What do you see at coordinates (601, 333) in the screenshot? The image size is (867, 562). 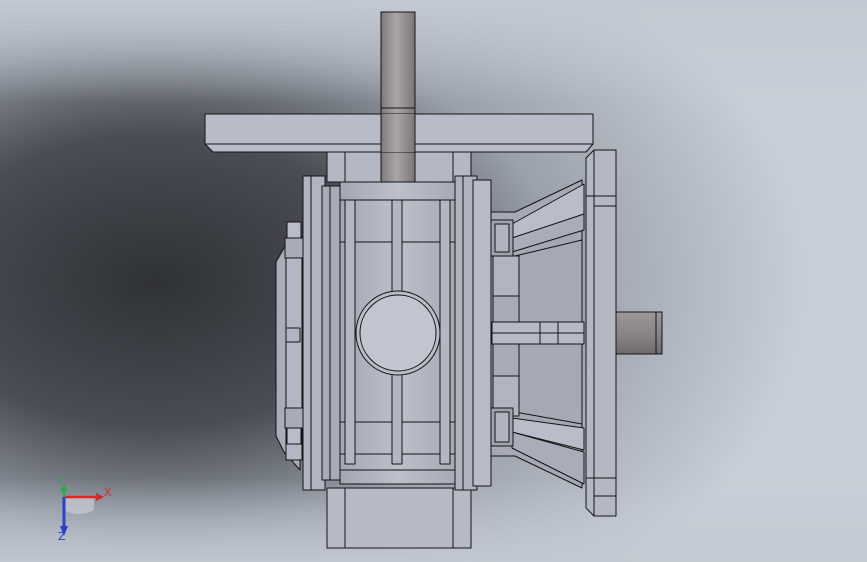 I see `motor-mount-flange` at bounding box center [601, 333].